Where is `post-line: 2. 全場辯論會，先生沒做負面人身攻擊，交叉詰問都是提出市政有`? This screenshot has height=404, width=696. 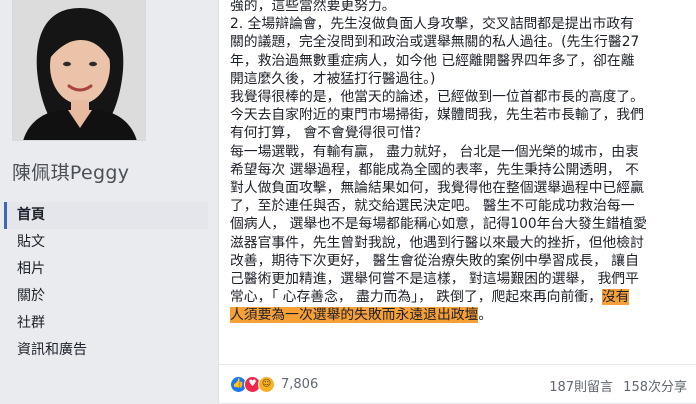
post-line: 2. 全場辯論會，先生沒做負面人身攻擊，交叉詰問都是提出市政有 is located at coordinates (432, 24).